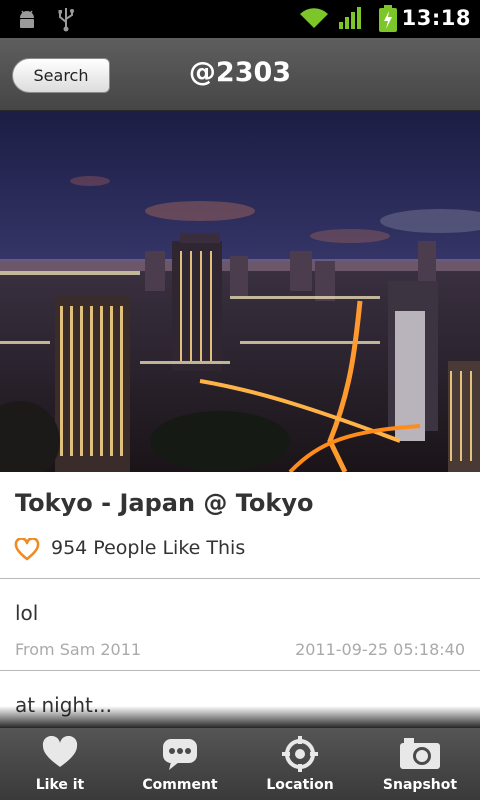 Image resolution: width=480 pixels, height=800 pixels. What do you see at coordinates (420, 755) in the screenshot?
I see `camera-icon` at bounding box center [420, 755].